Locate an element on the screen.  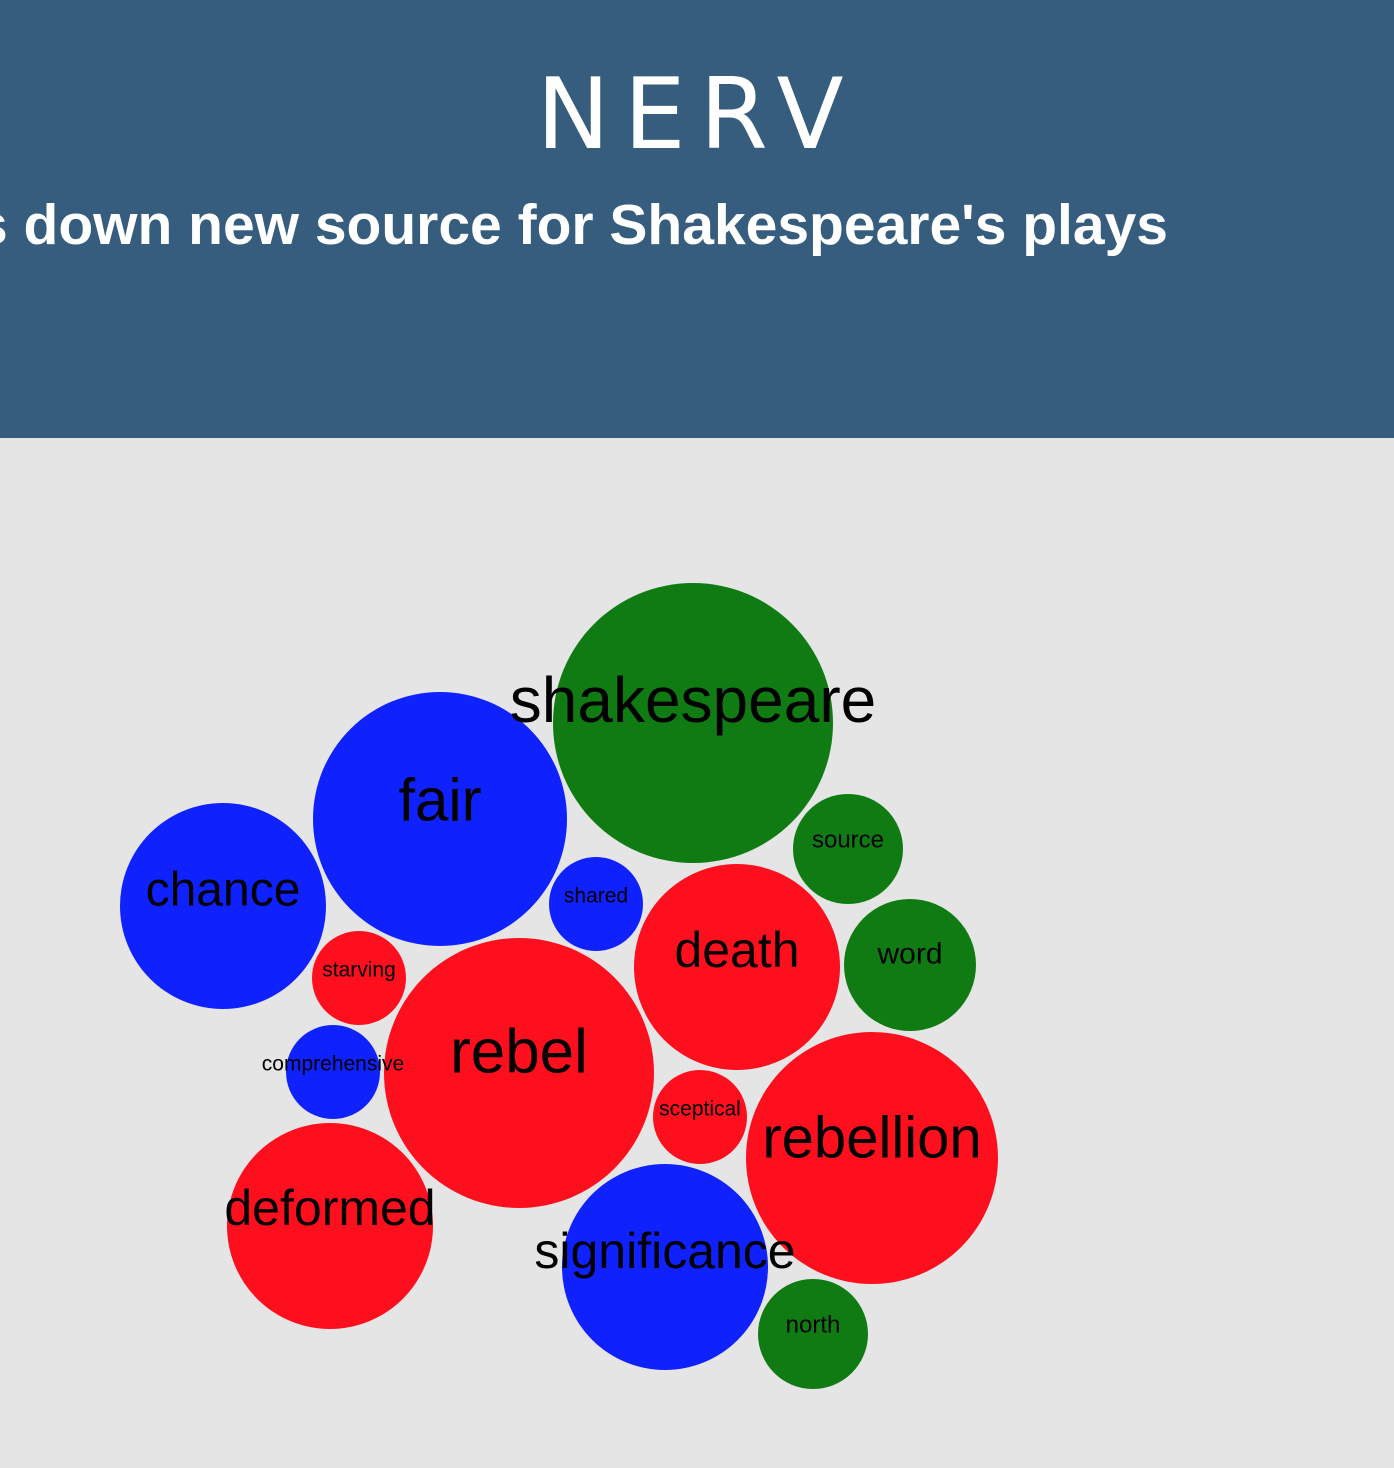
bubble-label-deformed: deformed is located at coordinates (329, 1208).